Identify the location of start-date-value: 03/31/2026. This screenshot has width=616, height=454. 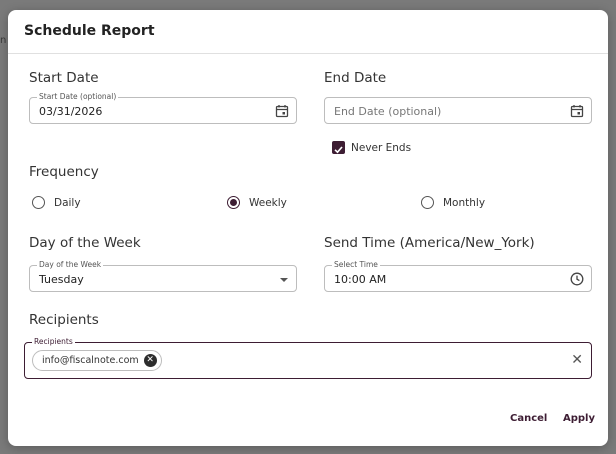
(71, 111).